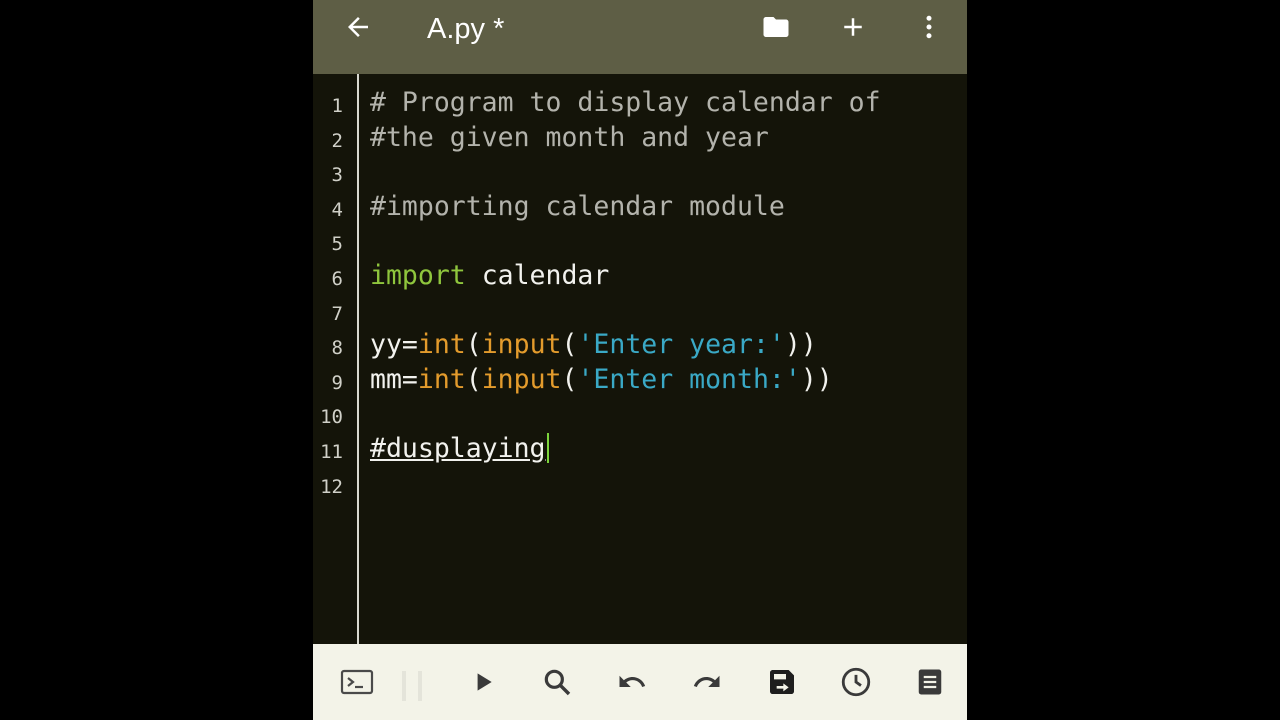  I want to click on code-token: # Program to display calendar of, so click(625, 102).